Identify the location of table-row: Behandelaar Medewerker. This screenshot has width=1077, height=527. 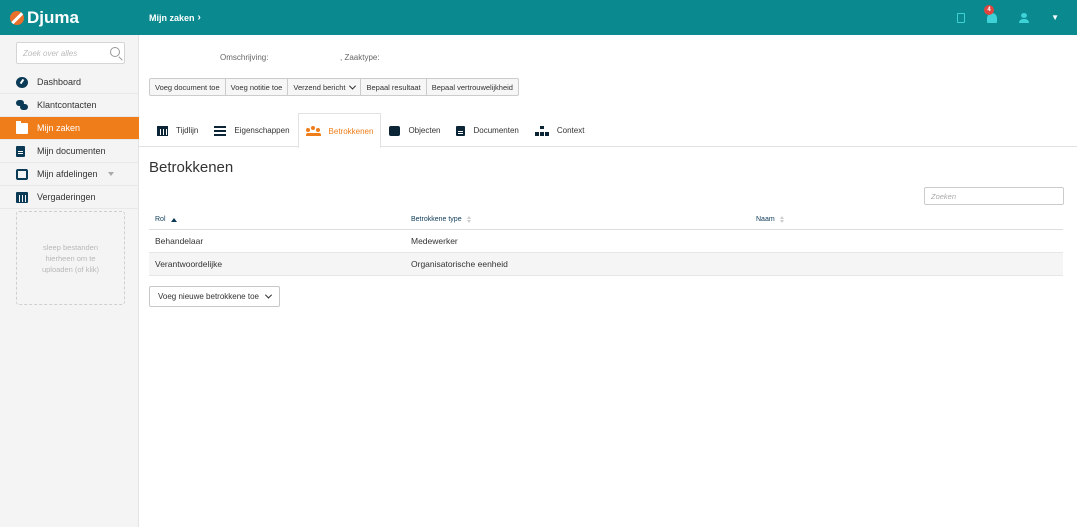
(606, 241).